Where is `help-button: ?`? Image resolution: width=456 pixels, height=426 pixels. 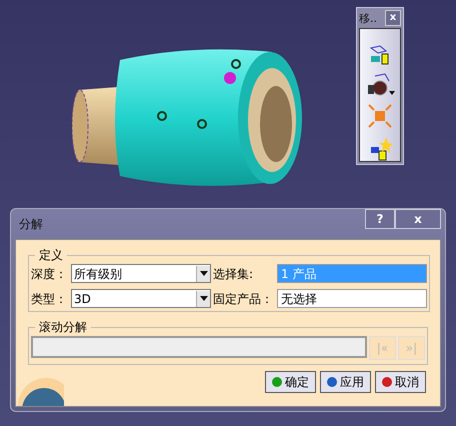
help-button: ? is located at coordinates (380, 219).